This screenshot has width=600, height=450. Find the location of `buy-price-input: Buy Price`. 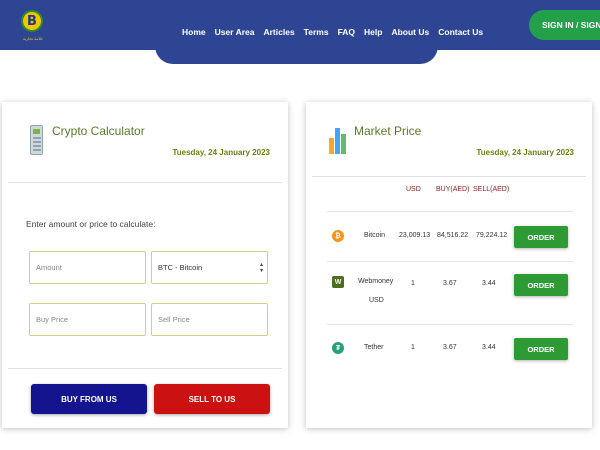

buy-price-input: Buy Price is located at coordinates (87, 319).